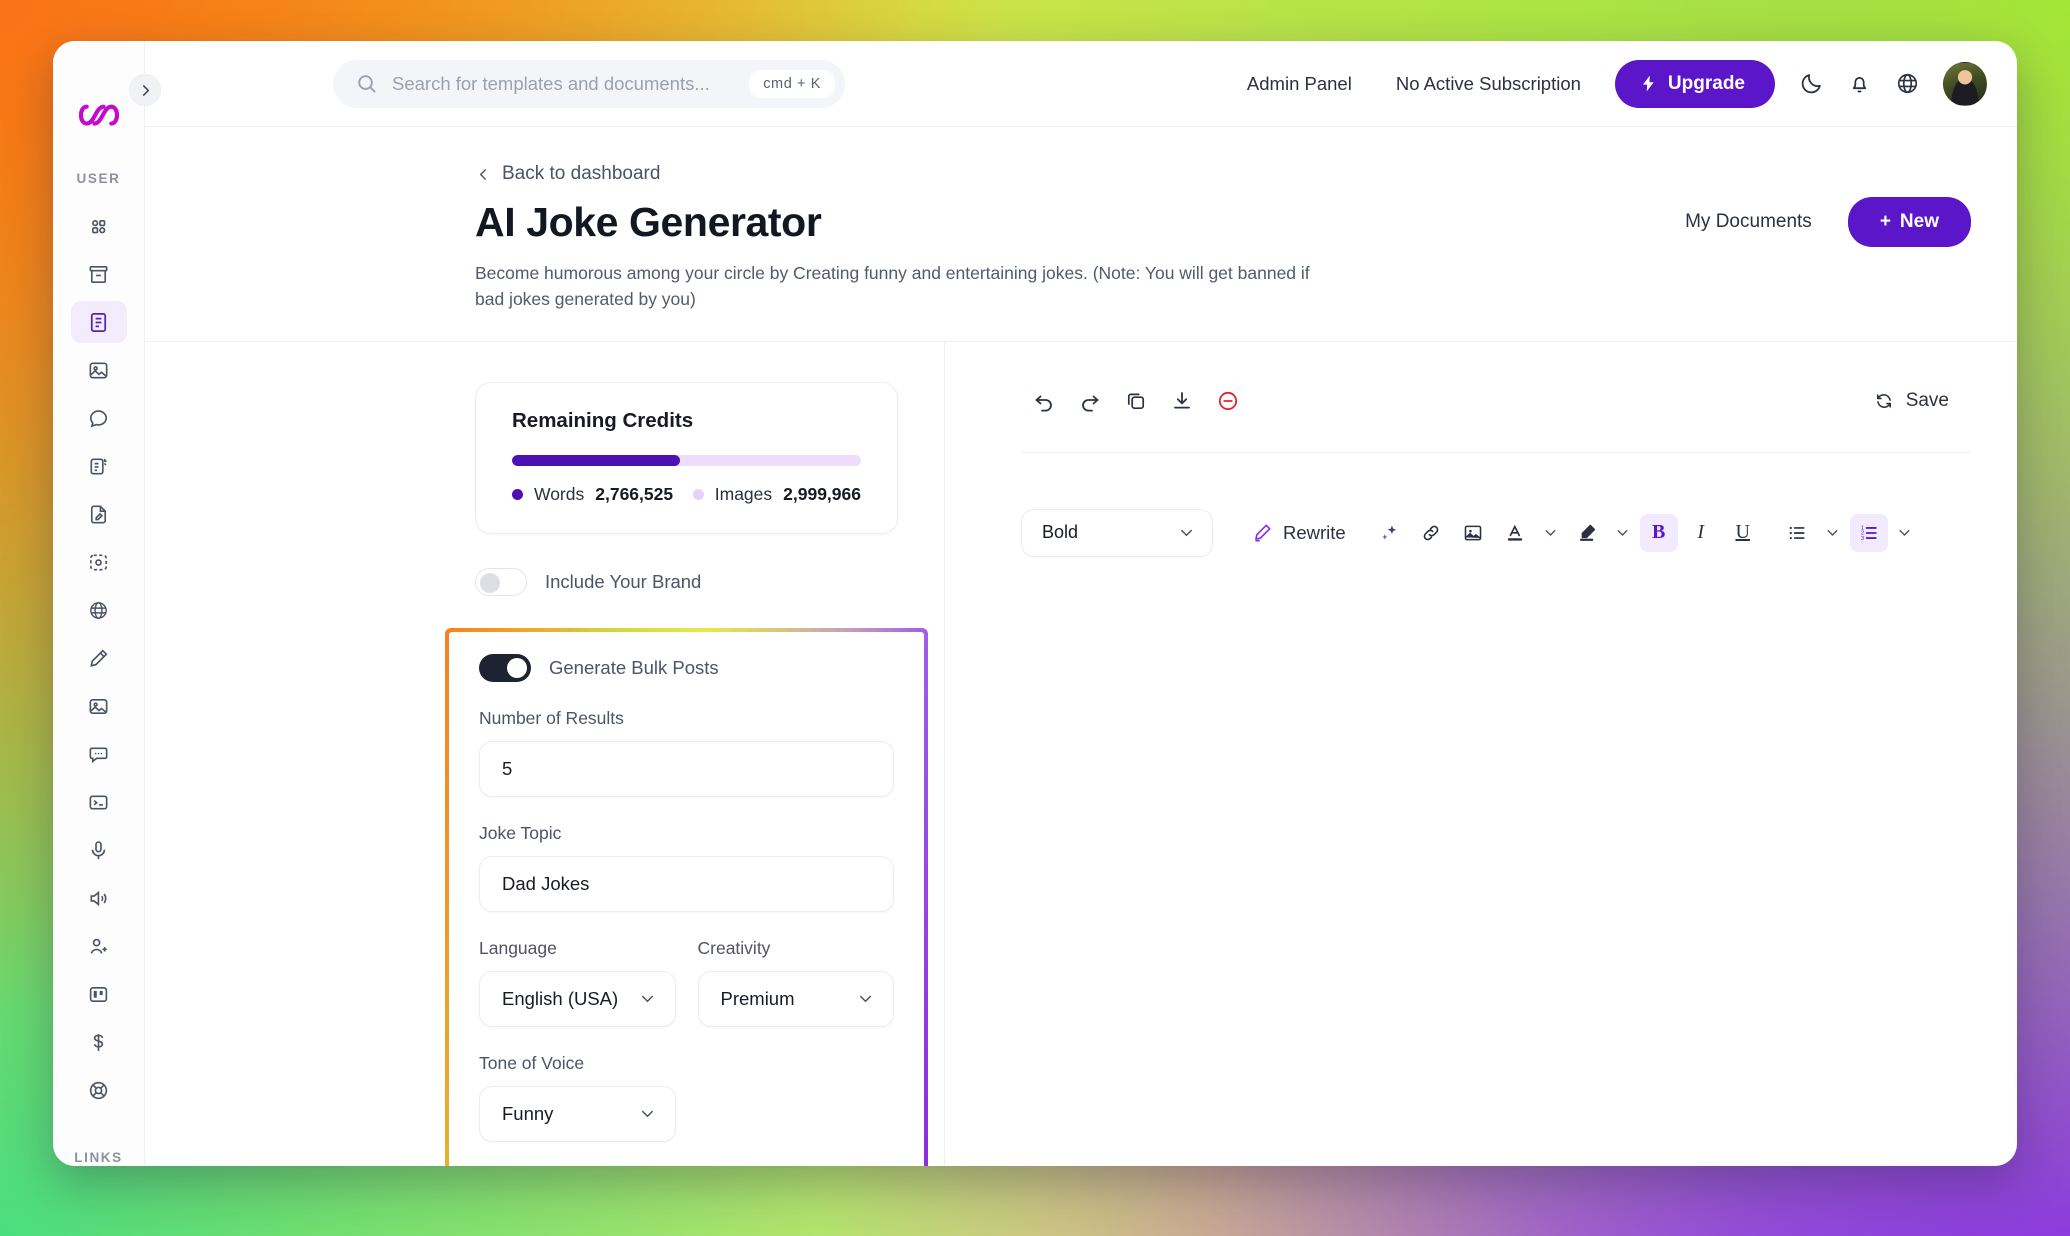 The width and height of the screenshot is (2070, 1236). What do you see at coordinates (686, 883) in the screenshot?
I see `joke-topic-input` at bounding box center [686, 883].